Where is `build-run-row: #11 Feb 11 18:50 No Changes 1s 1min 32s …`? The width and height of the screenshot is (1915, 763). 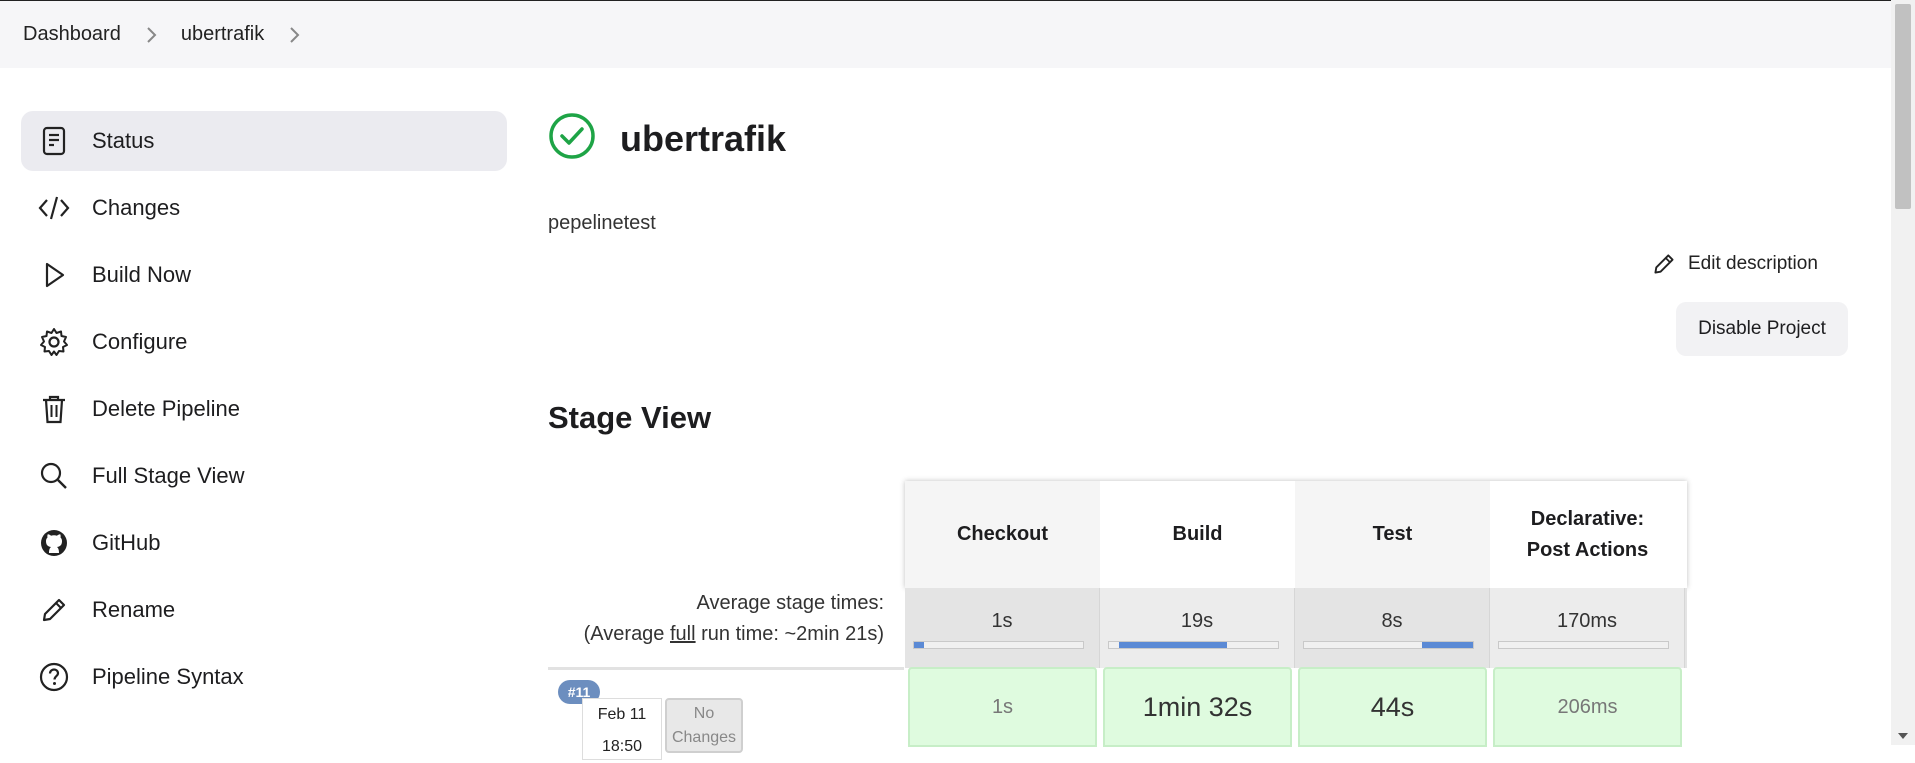
build-run-row: #11 Feb 11 18:50 No Changes 1s 1min 32s … is located at coordinates (1118, 713).